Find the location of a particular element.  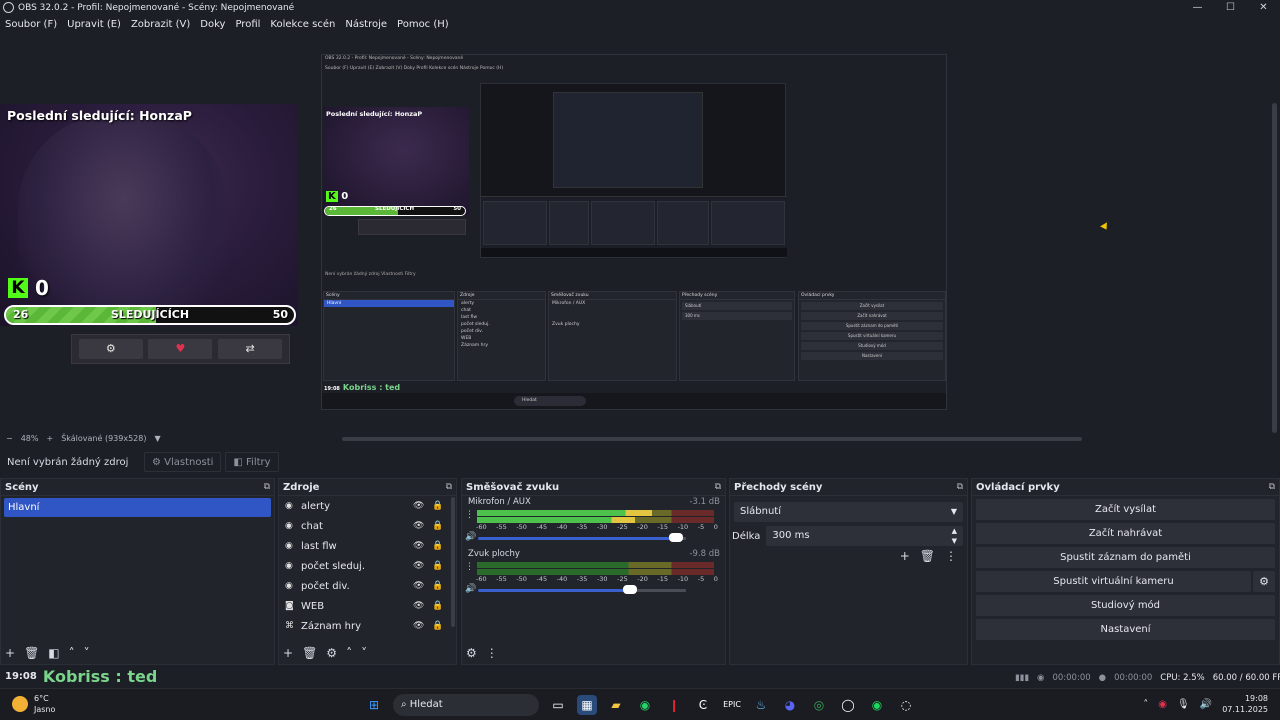

weather-widget: 6°C Jasno is located at coordinates (33, 704).